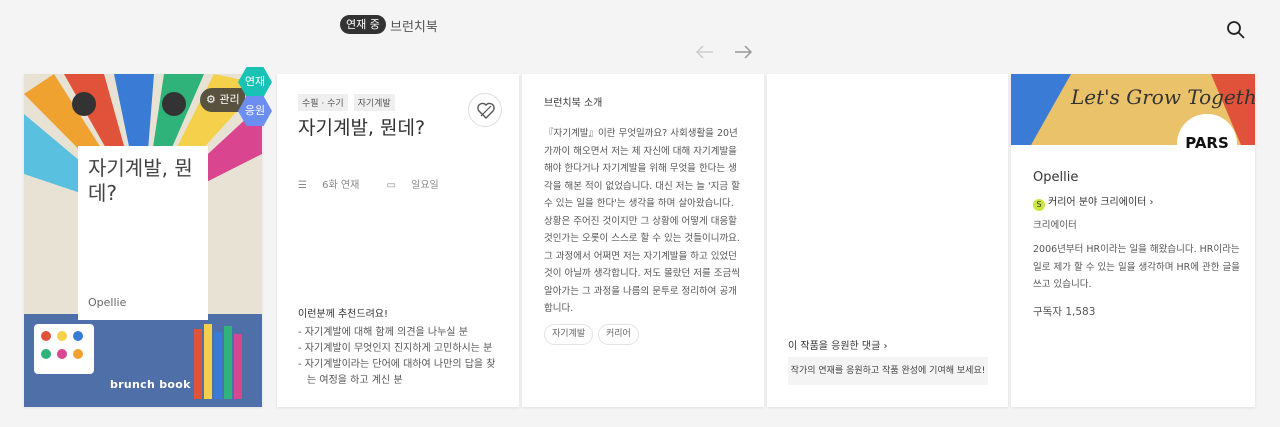 The height and width of the screenshot is (427, 1280). I want to click on brunch-book-logo: brunch book, so click(150, 384).